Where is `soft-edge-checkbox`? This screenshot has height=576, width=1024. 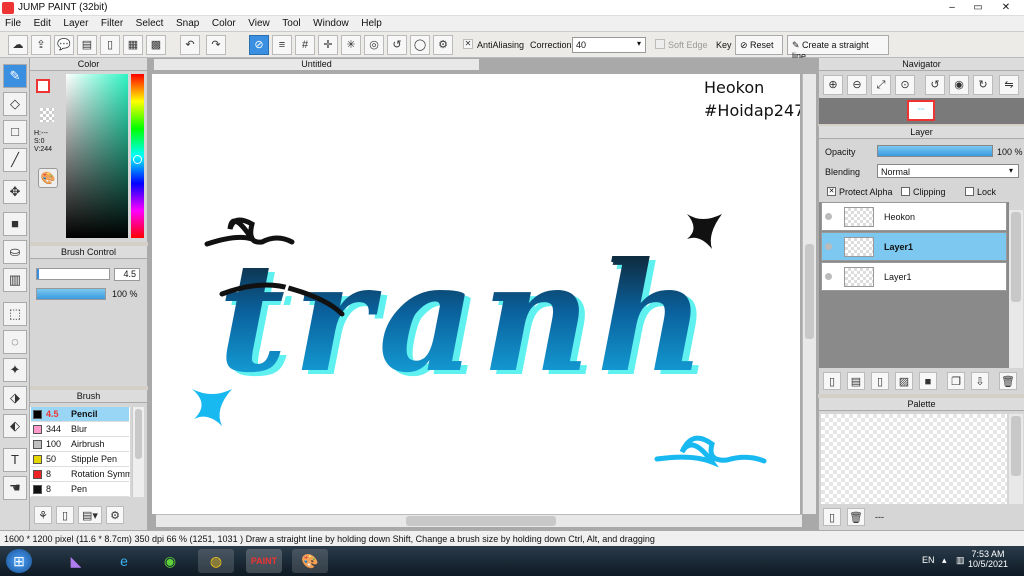
soft-edge-checkbox is located at coordinates (660, 44).